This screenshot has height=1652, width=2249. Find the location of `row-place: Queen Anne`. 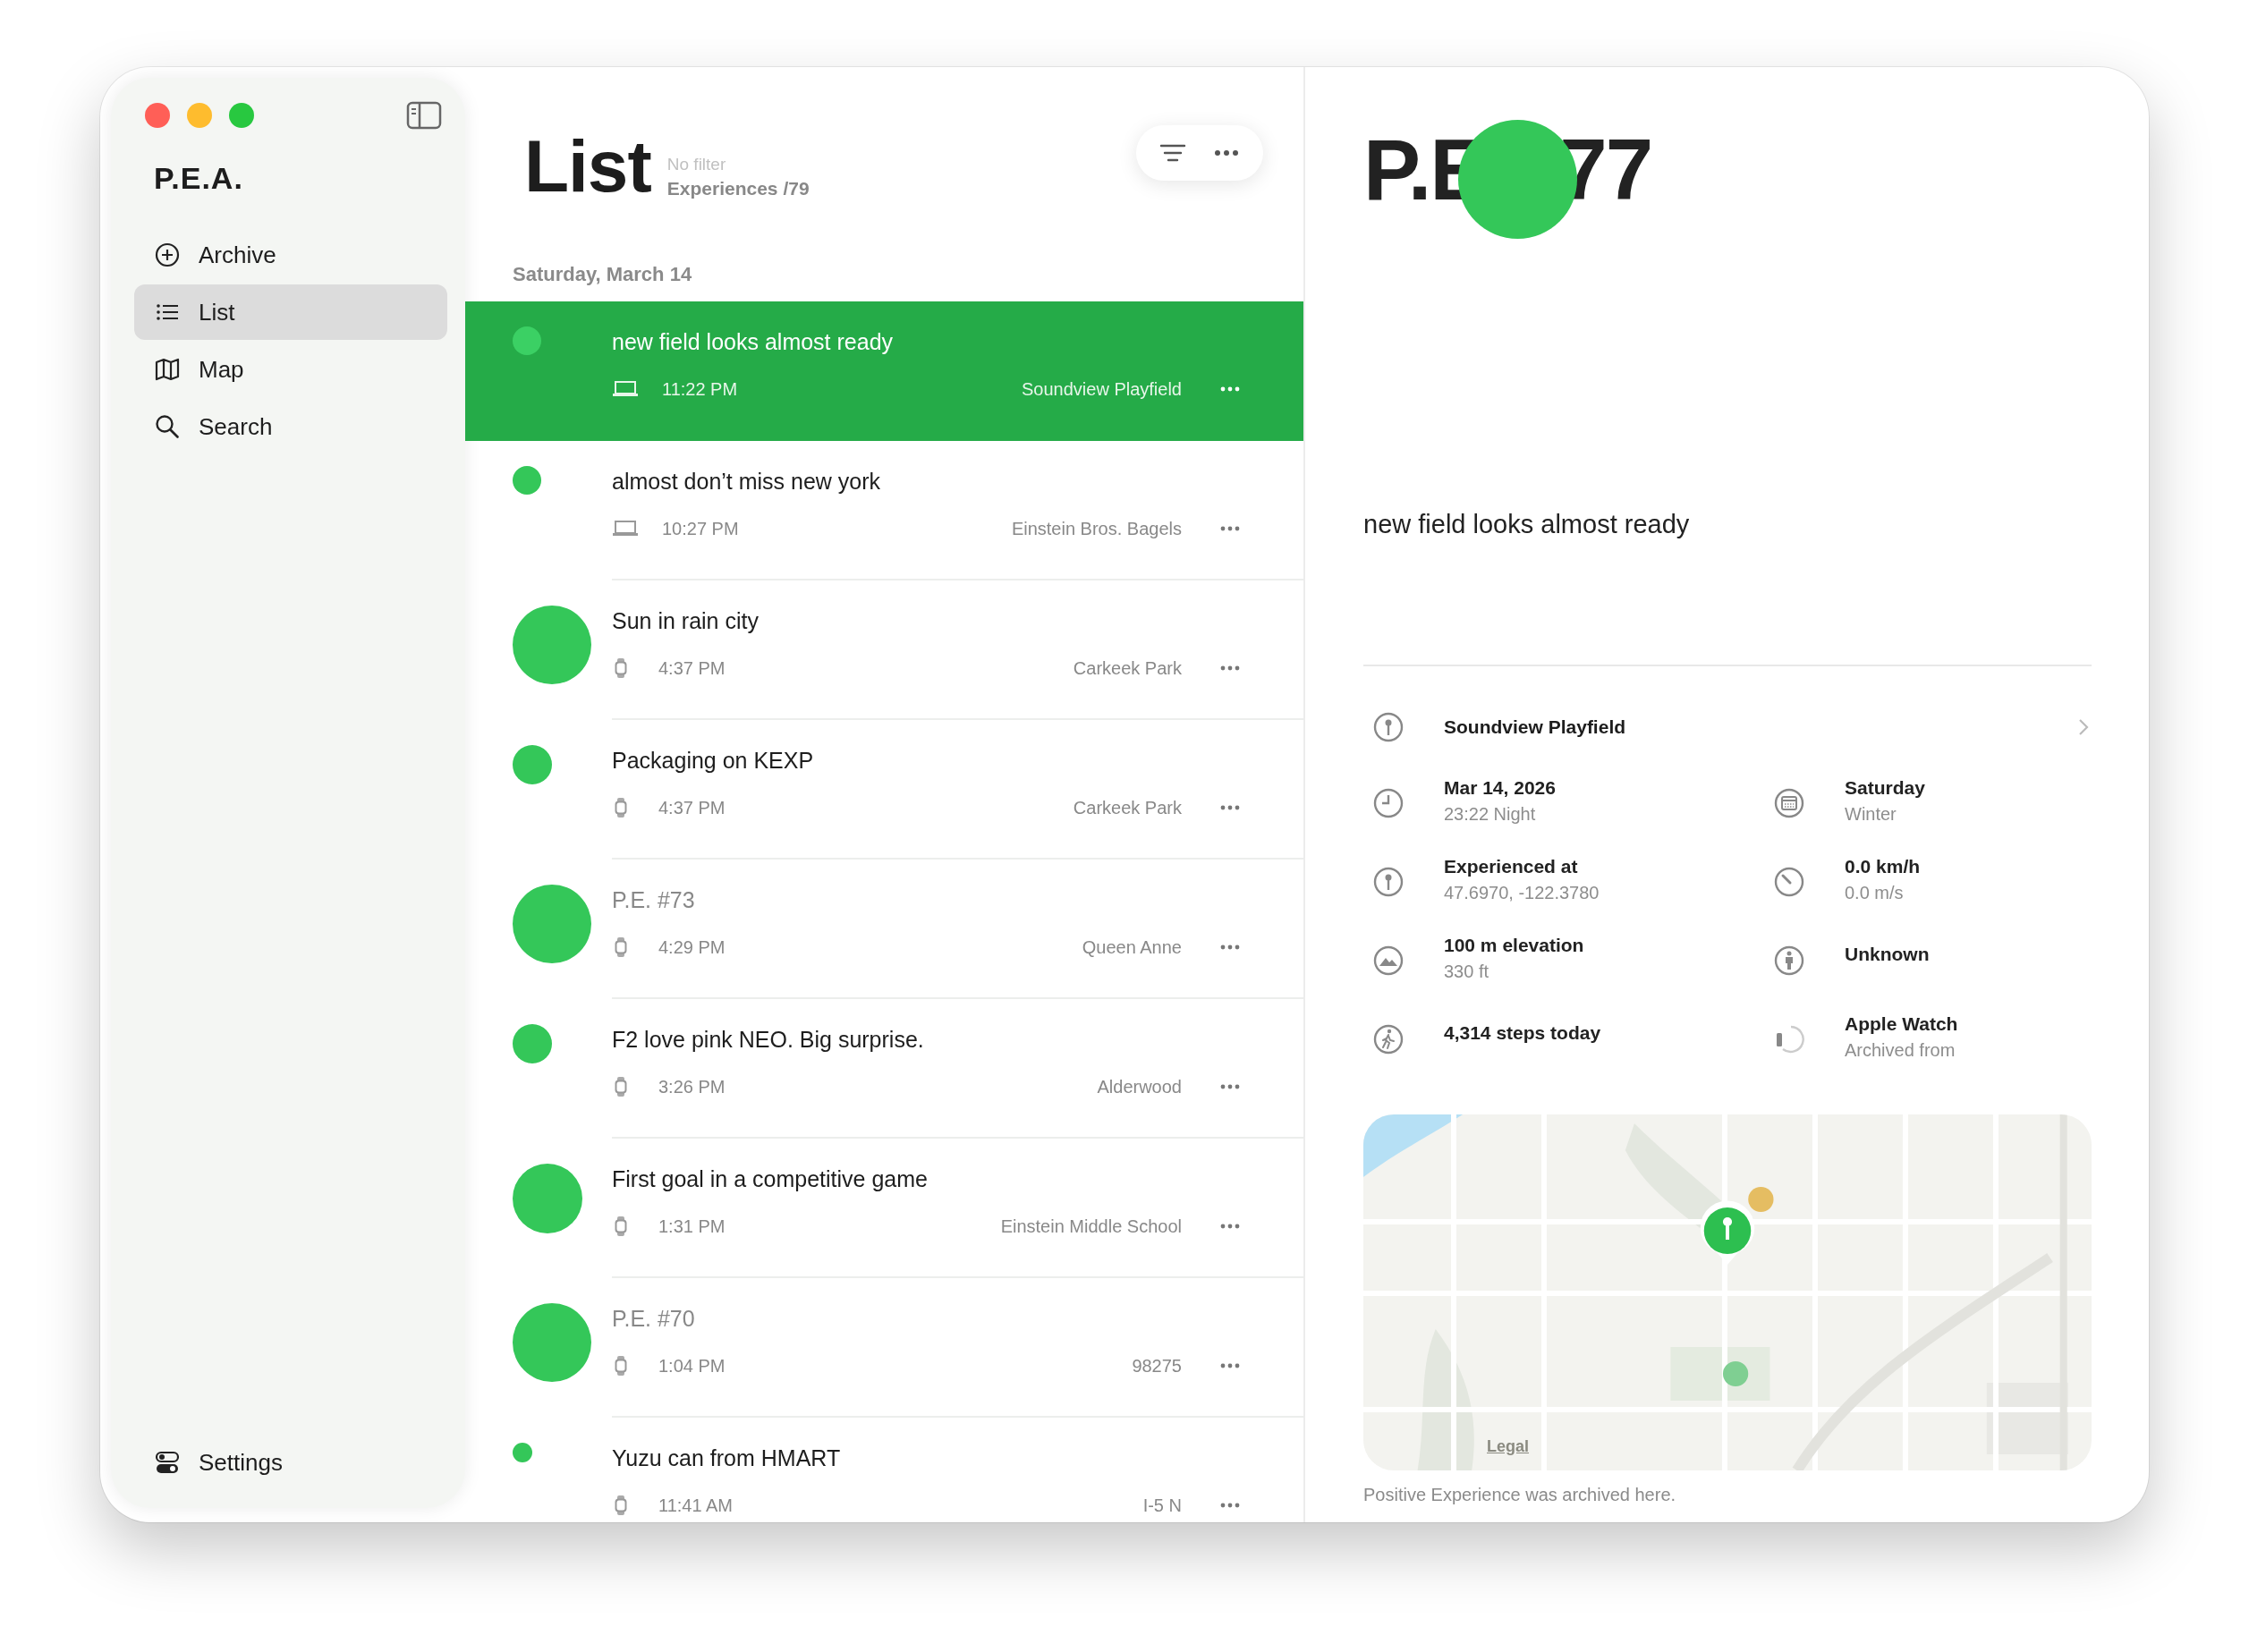

row-place: Queen Anne is located at coordinates (1132, 947).